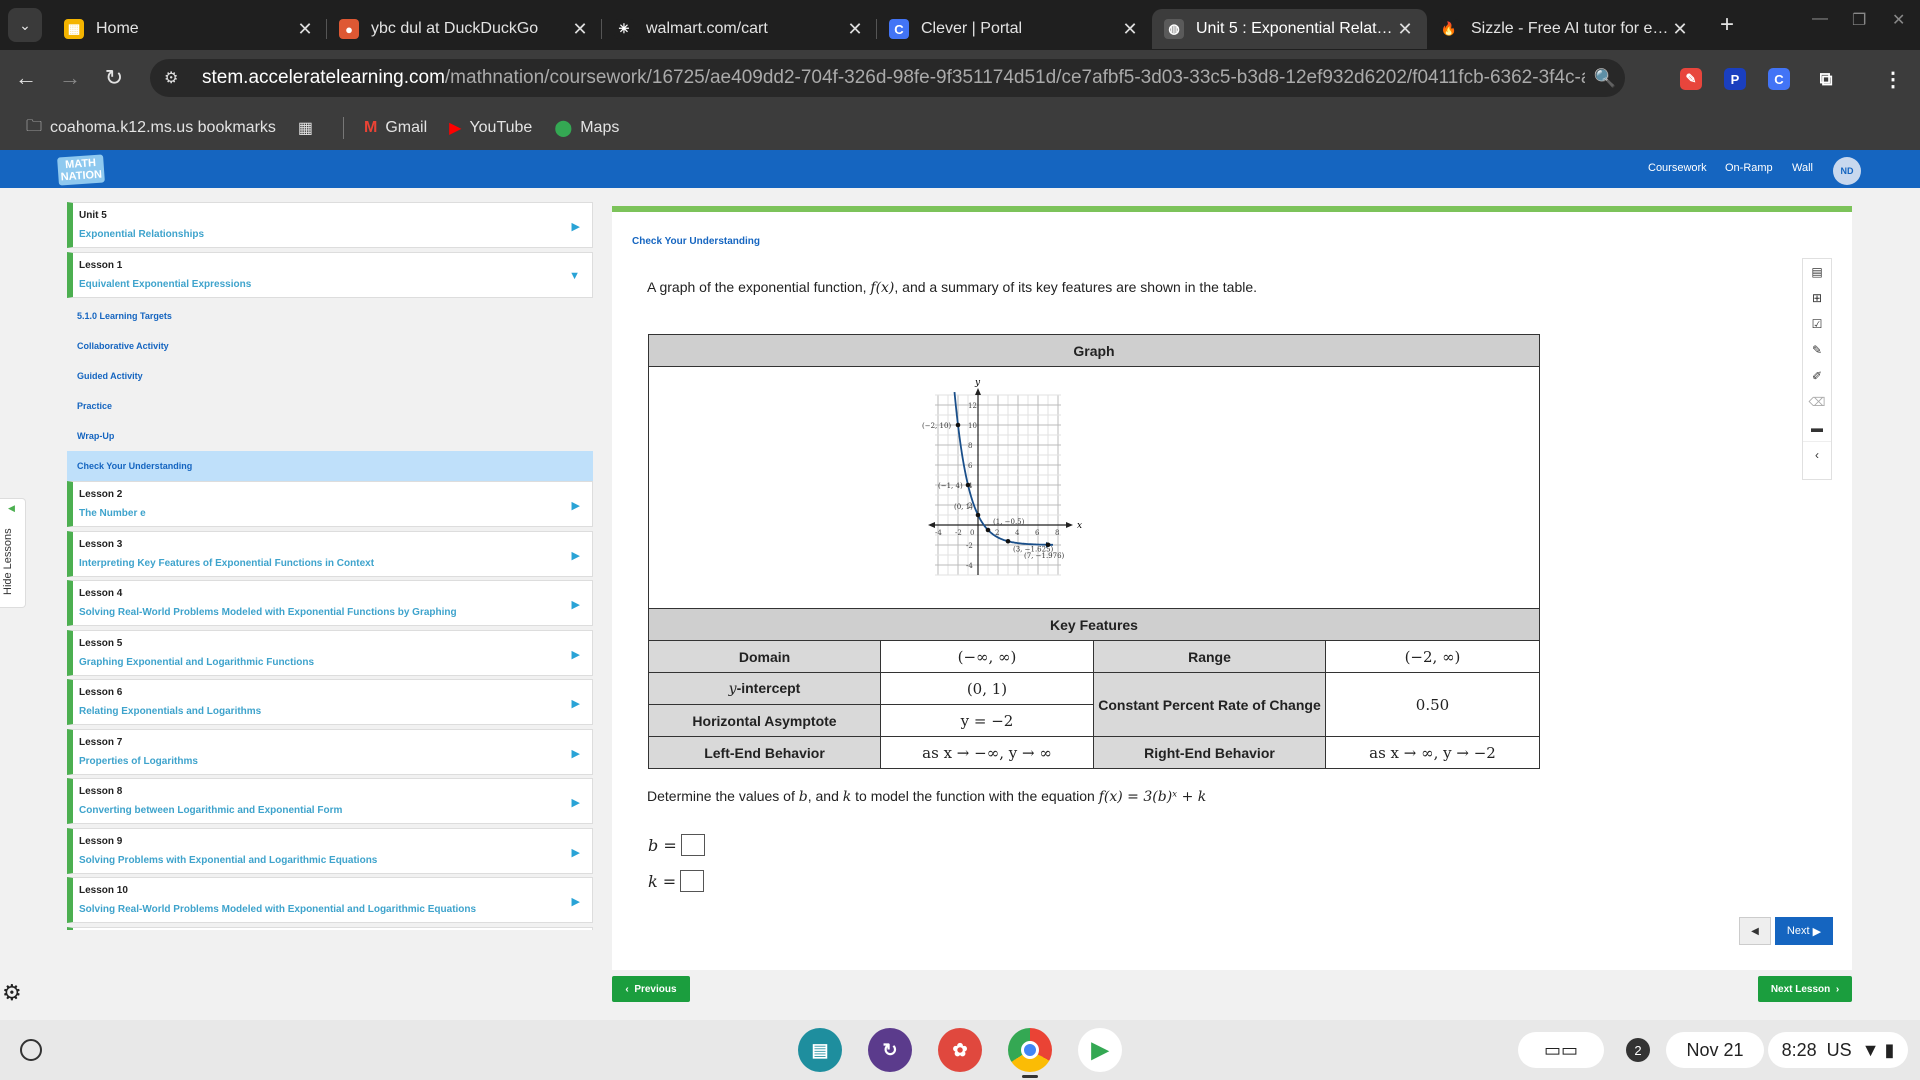  Describe the element at coordinates (960, 1050) in the screenshot. I see `canvas-app-icon: ✿` at that location.